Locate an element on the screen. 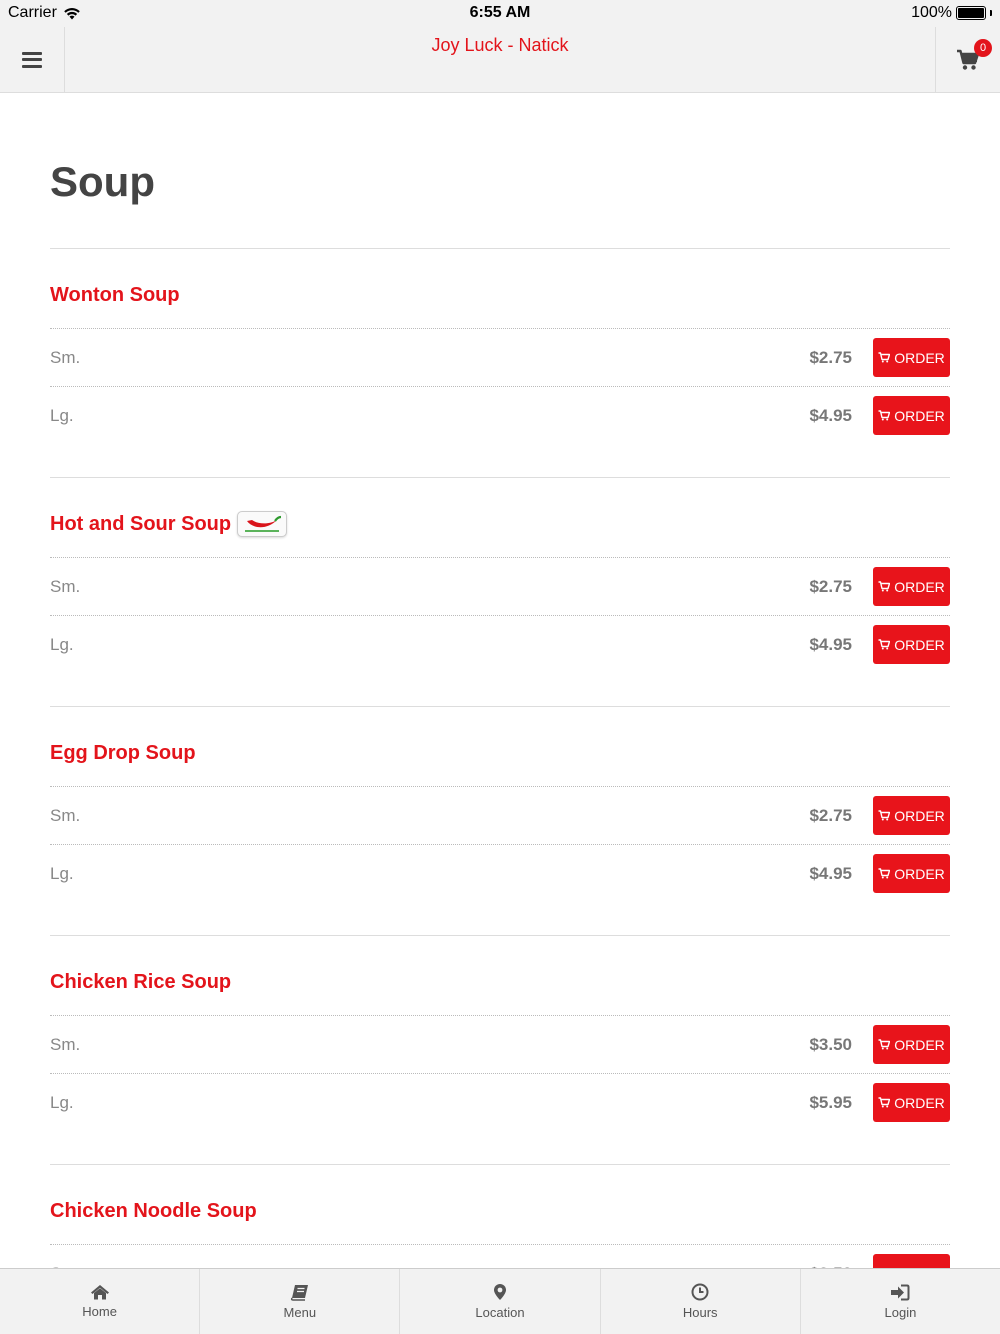 The image size is (1000, 1334). clock-time: 6:55 AM is located at coordinates (500, 12).